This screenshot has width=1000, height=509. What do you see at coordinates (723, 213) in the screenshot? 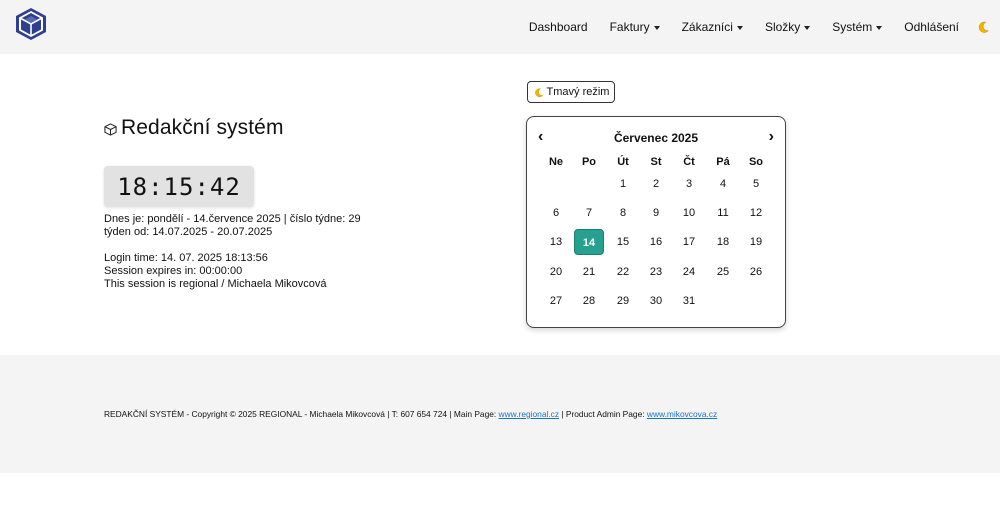
I see `calendar-day: 11` at bounding box center [723, 213].